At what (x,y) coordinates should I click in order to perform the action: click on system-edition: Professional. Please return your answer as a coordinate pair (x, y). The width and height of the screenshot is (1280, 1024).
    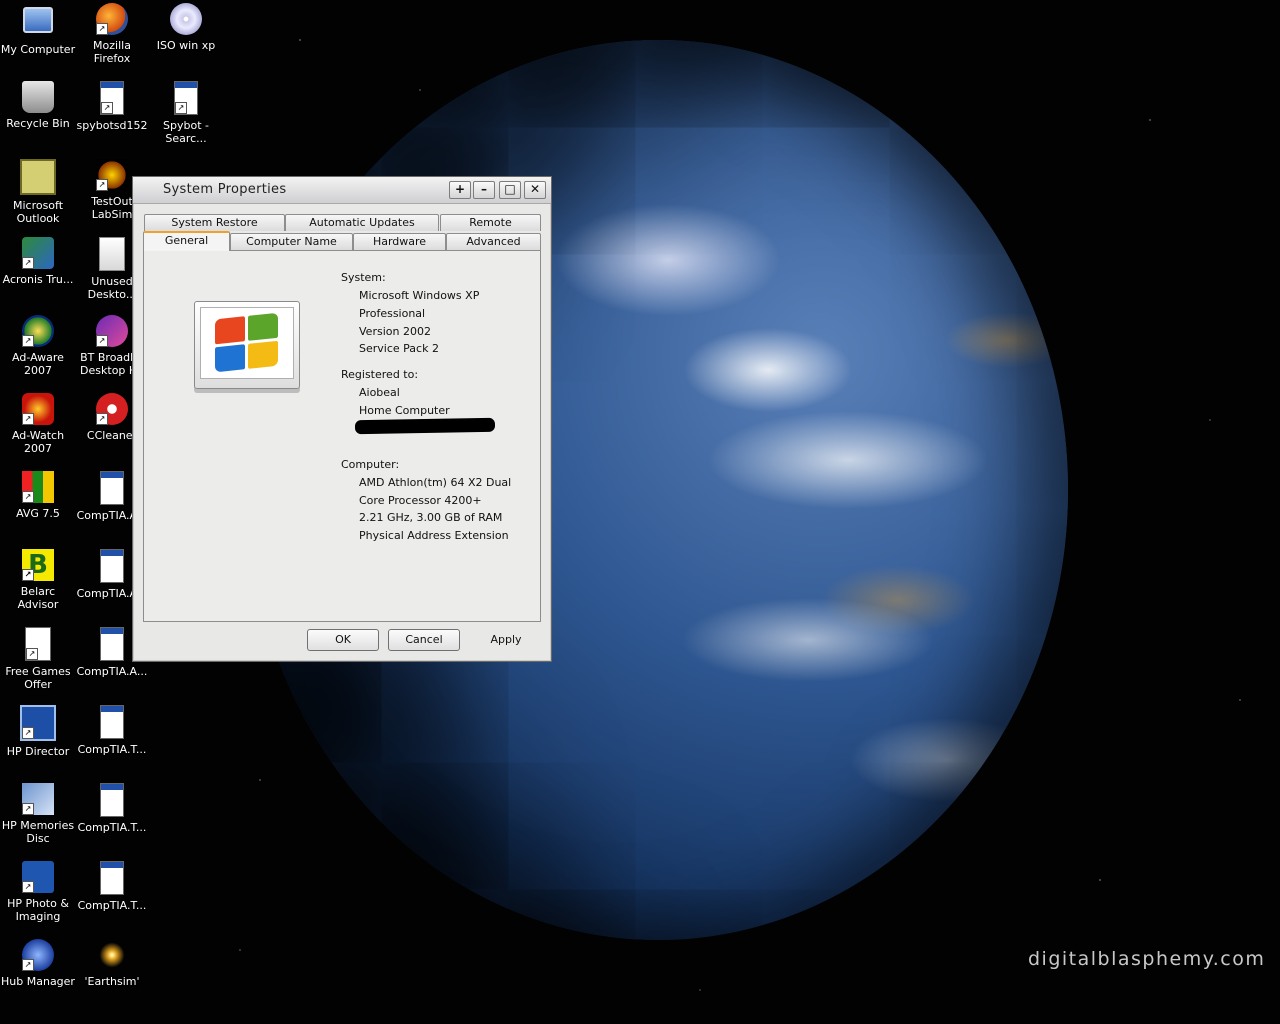
    Looking at the image, I should click on (392, 313).